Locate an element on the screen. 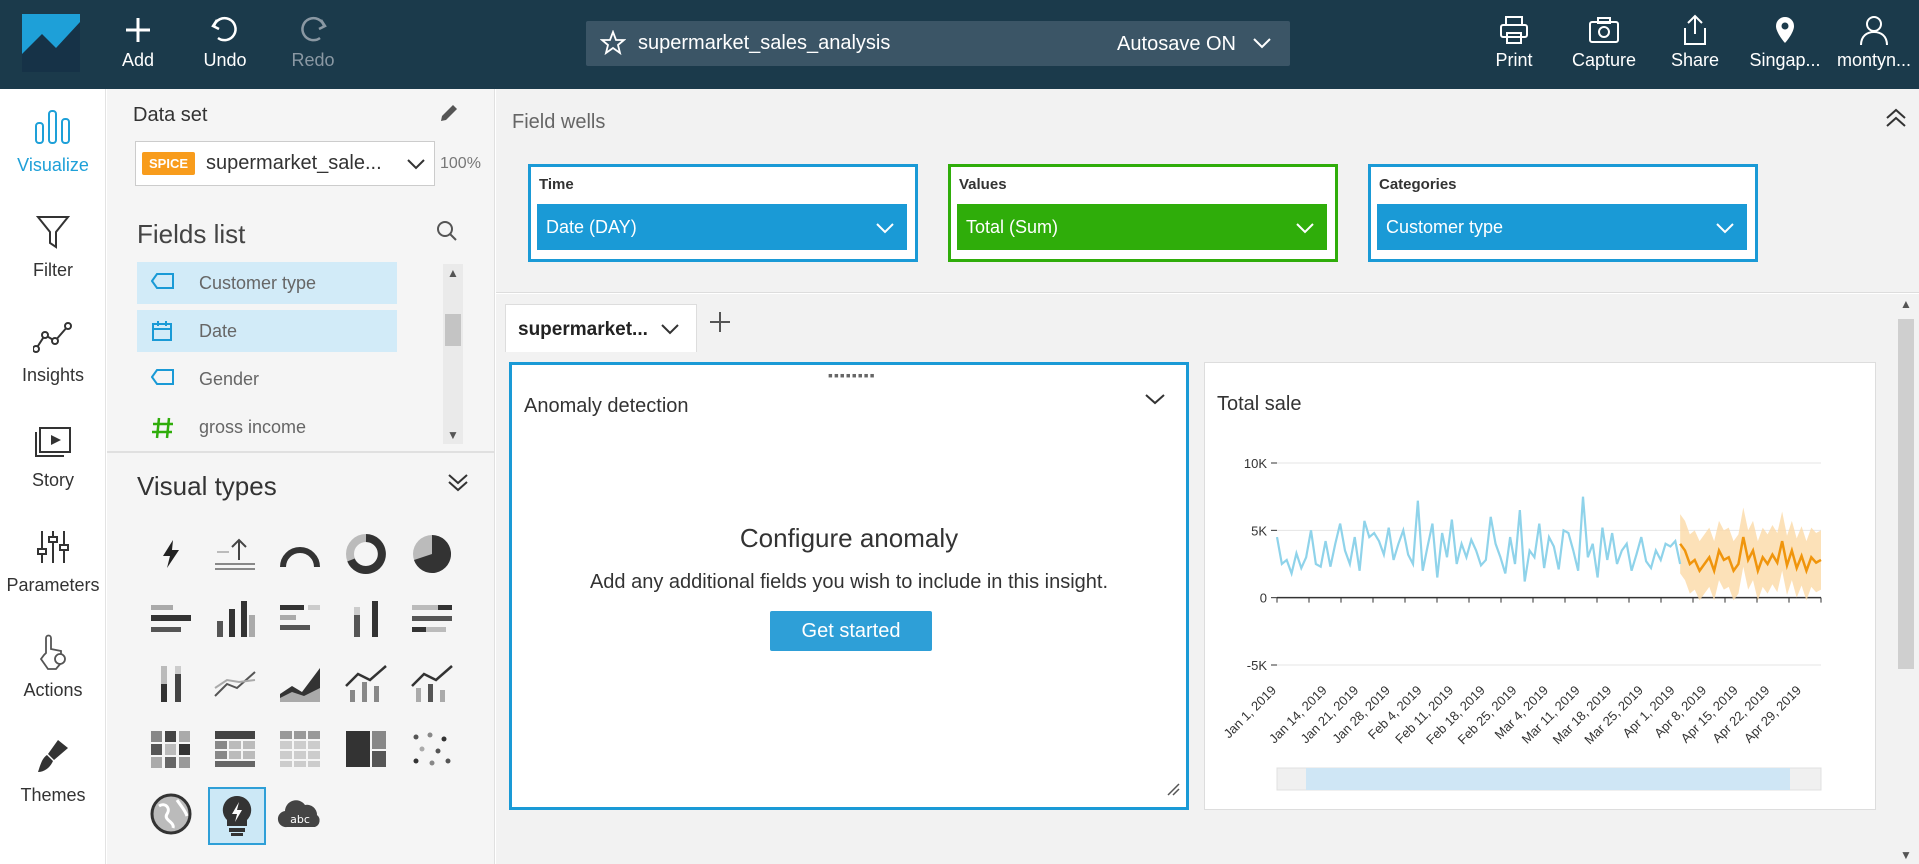 This screenshot has height=864, width=1919. 100-percent-bar-icon is located at coordinates (171, 684).